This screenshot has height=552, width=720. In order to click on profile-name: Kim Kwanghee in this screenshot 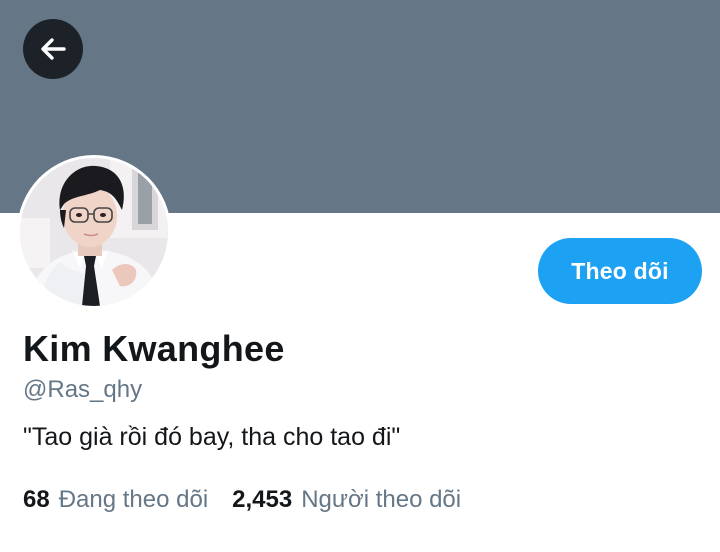, I will do `click(154, 348)`.